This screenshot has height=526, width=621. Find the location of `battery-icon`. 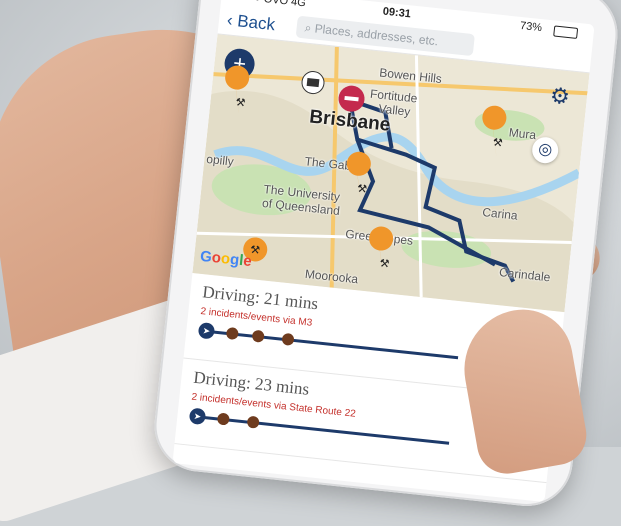

battery-icon is located at coordinates (566, 32).